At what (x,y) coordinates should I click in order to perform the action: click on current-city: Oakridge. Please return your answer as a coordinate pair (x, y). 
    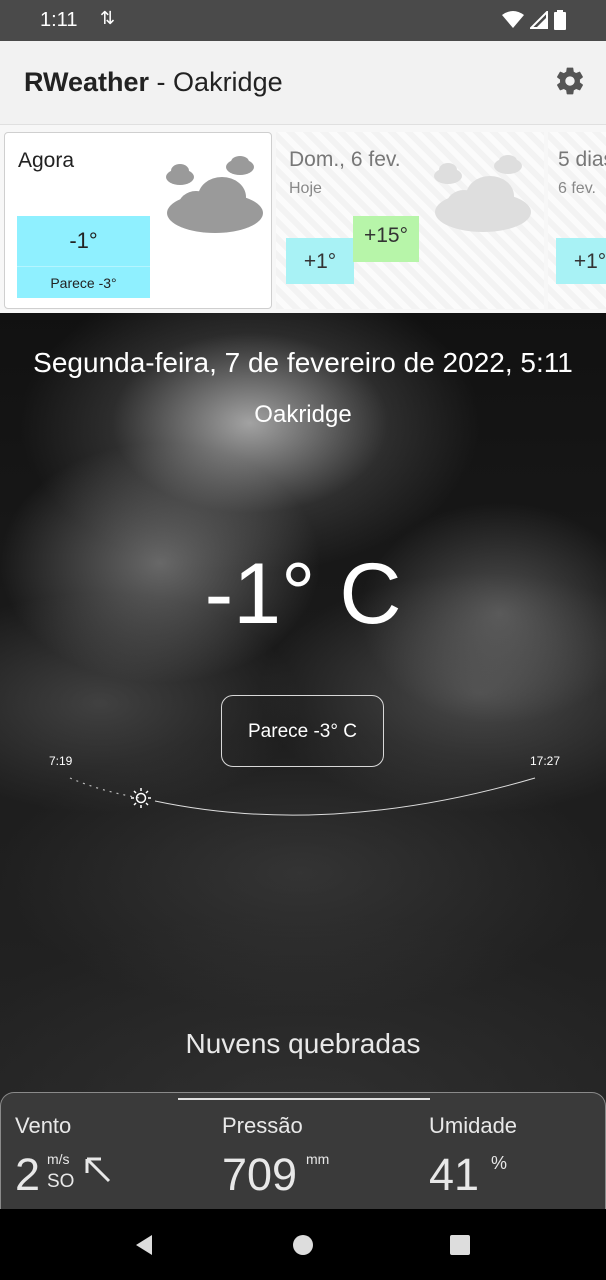
    Looking at the image, I should click on (303, 414).